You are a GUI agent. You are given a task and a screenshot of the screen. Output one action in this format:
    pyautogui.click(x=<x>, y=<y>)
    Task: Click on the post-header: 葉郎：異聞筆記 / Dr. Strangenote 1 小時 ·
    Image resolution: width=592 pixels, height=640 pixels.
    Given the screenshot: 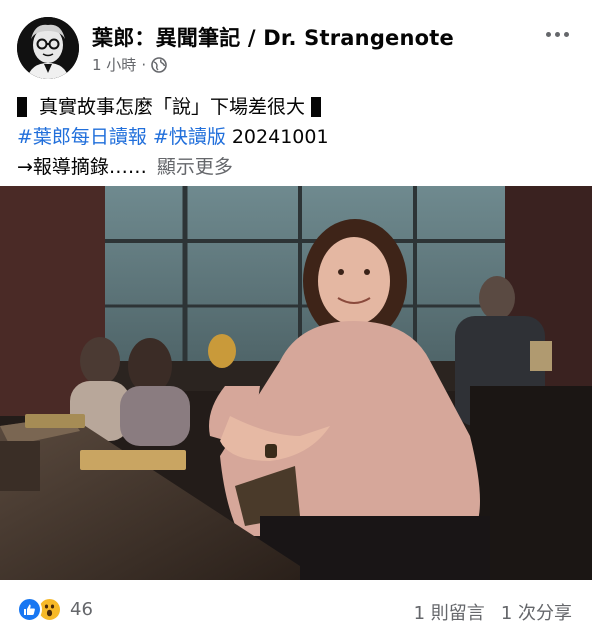 What is the action you would take?
    pyautogui.click(x=296, y=43)
    